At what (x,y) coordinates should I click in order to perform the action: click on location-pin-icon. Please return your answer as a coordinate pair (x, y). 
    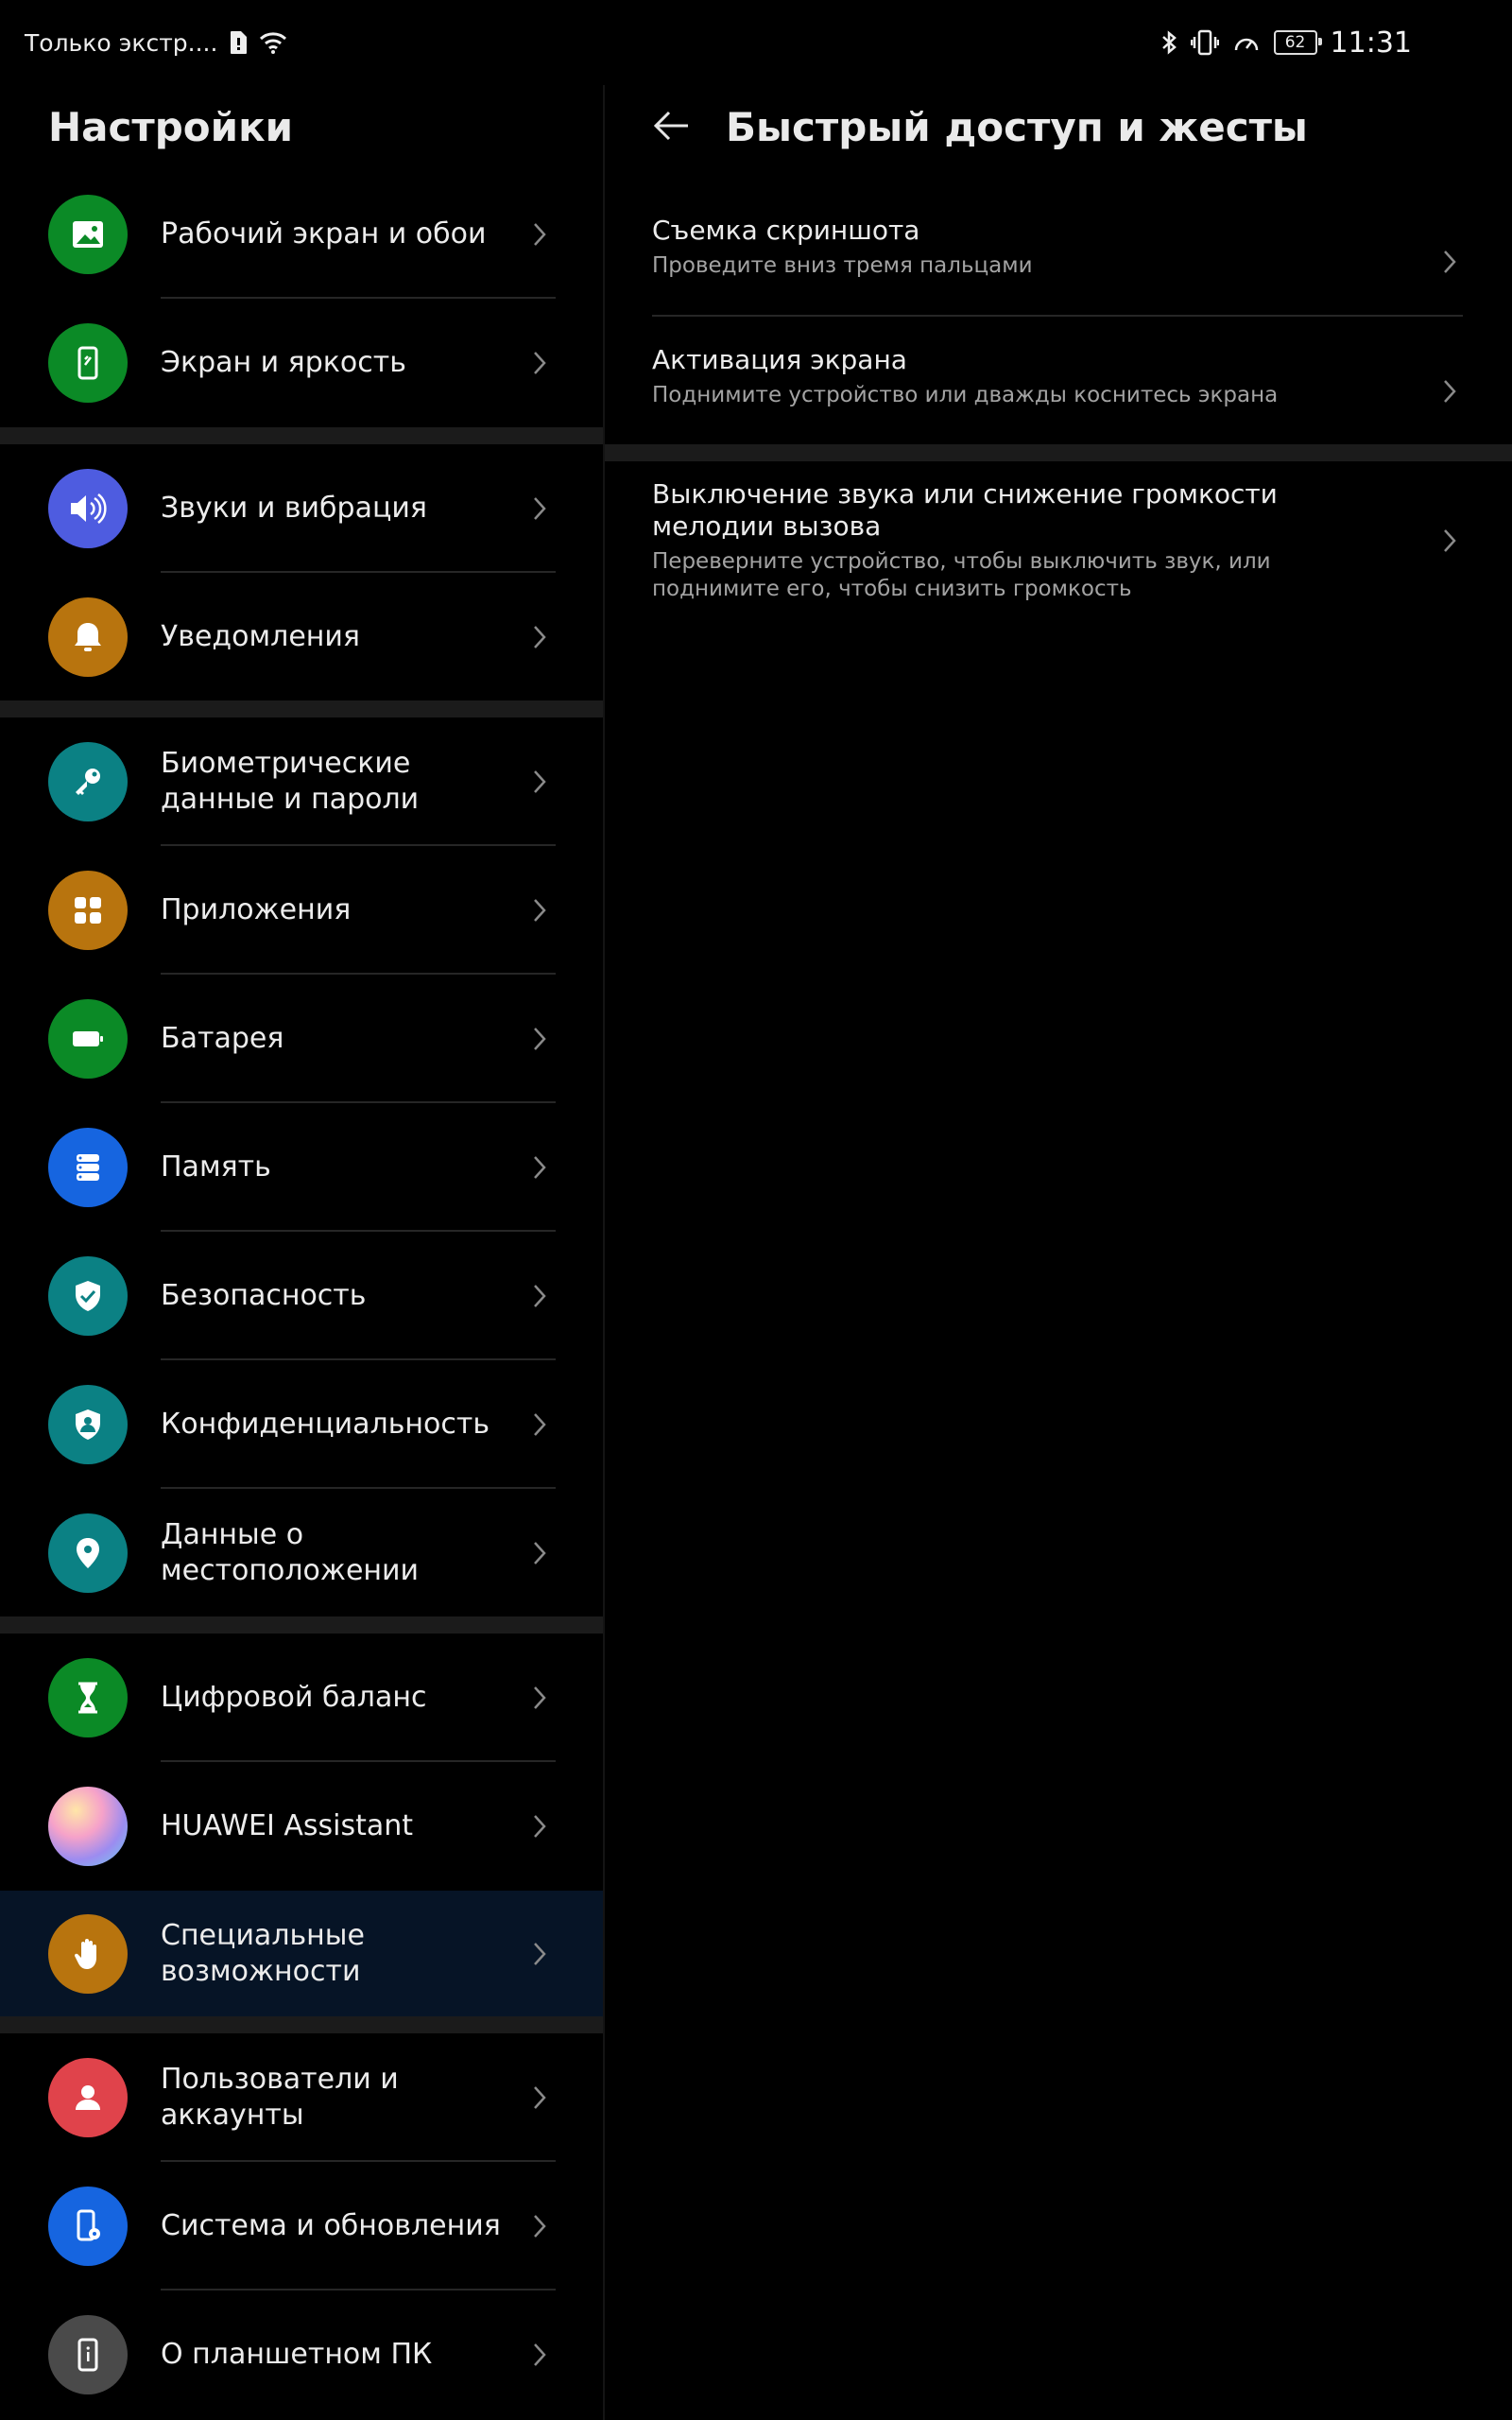
    Looking at the image, I should click on (88, 1552).